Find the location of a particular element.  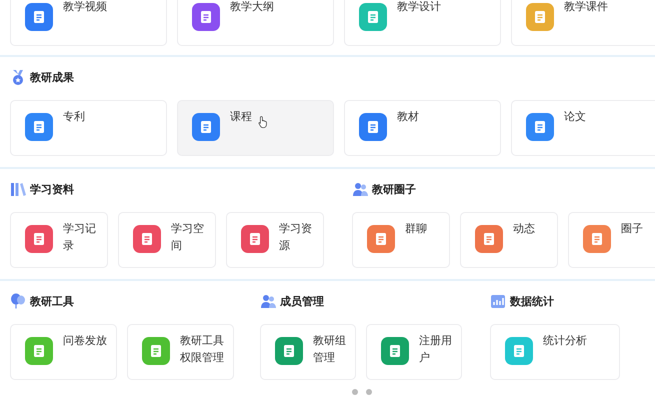

chart-icon is located at coordinates (498, 301).